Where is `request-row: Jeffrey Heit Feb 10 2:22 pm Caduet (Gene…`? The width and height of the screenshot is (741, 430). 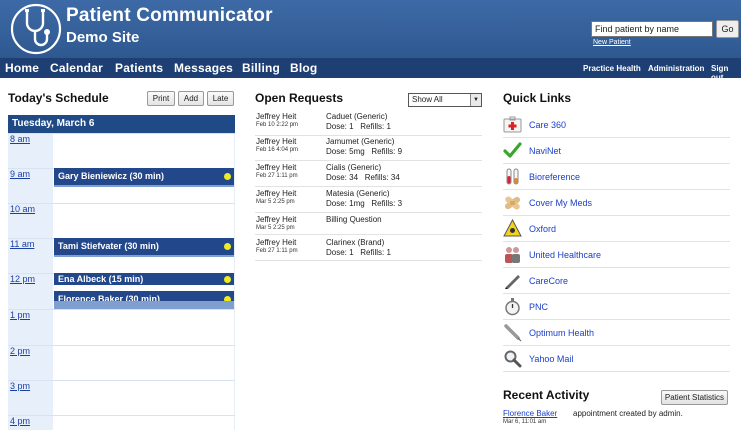 request-row: Jeffrey Heit Feb 10 2:22 pm Caduet (Gene… is located at coordinates (368, 124).